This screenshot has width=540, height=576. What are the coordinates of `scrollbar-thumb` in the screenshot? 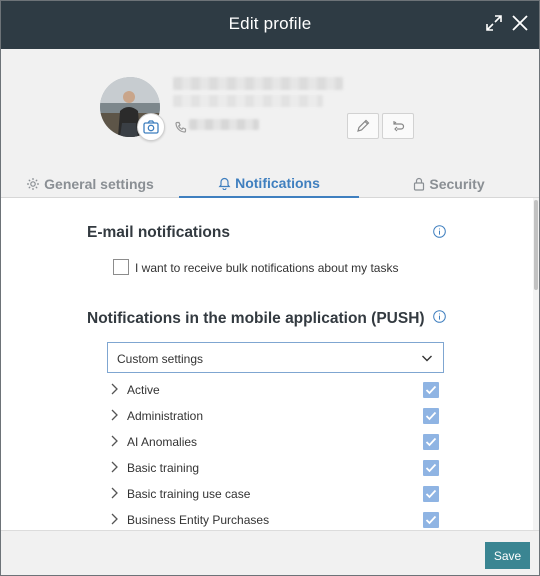 It's located at (536, 245).